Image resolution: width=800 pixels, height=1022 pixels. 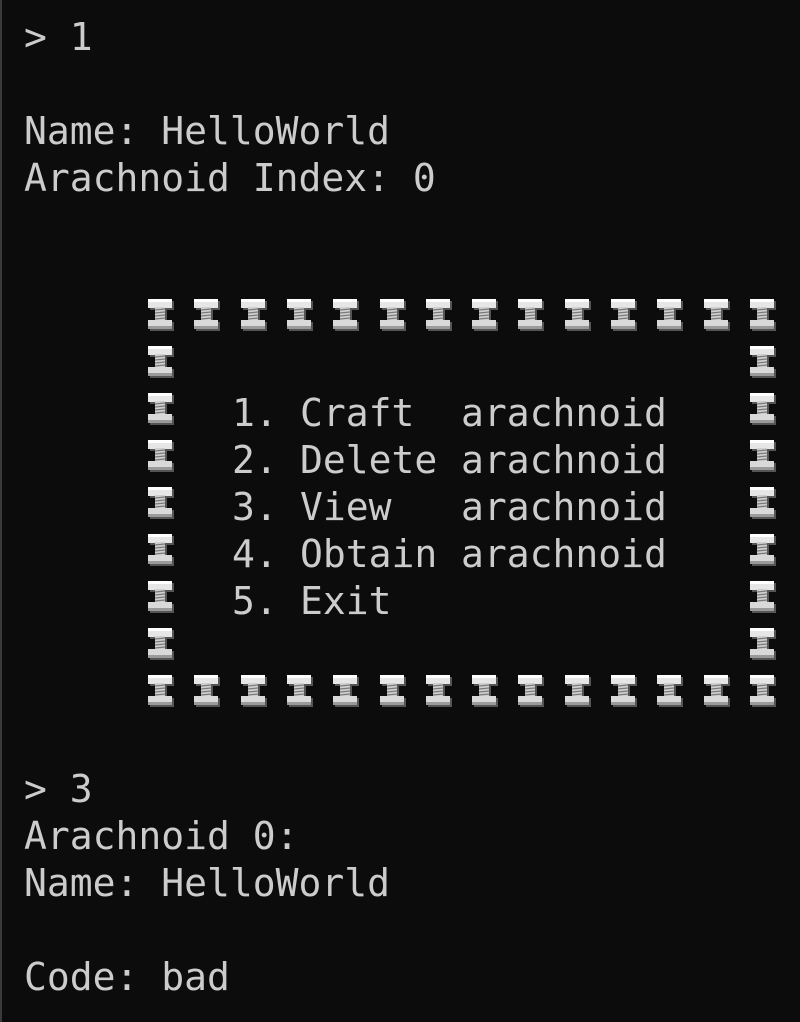 What do you see at coordinates (255, 507) in the screenshot?
I see `menu-item-number: 3.` at bounding box center [255, 507].